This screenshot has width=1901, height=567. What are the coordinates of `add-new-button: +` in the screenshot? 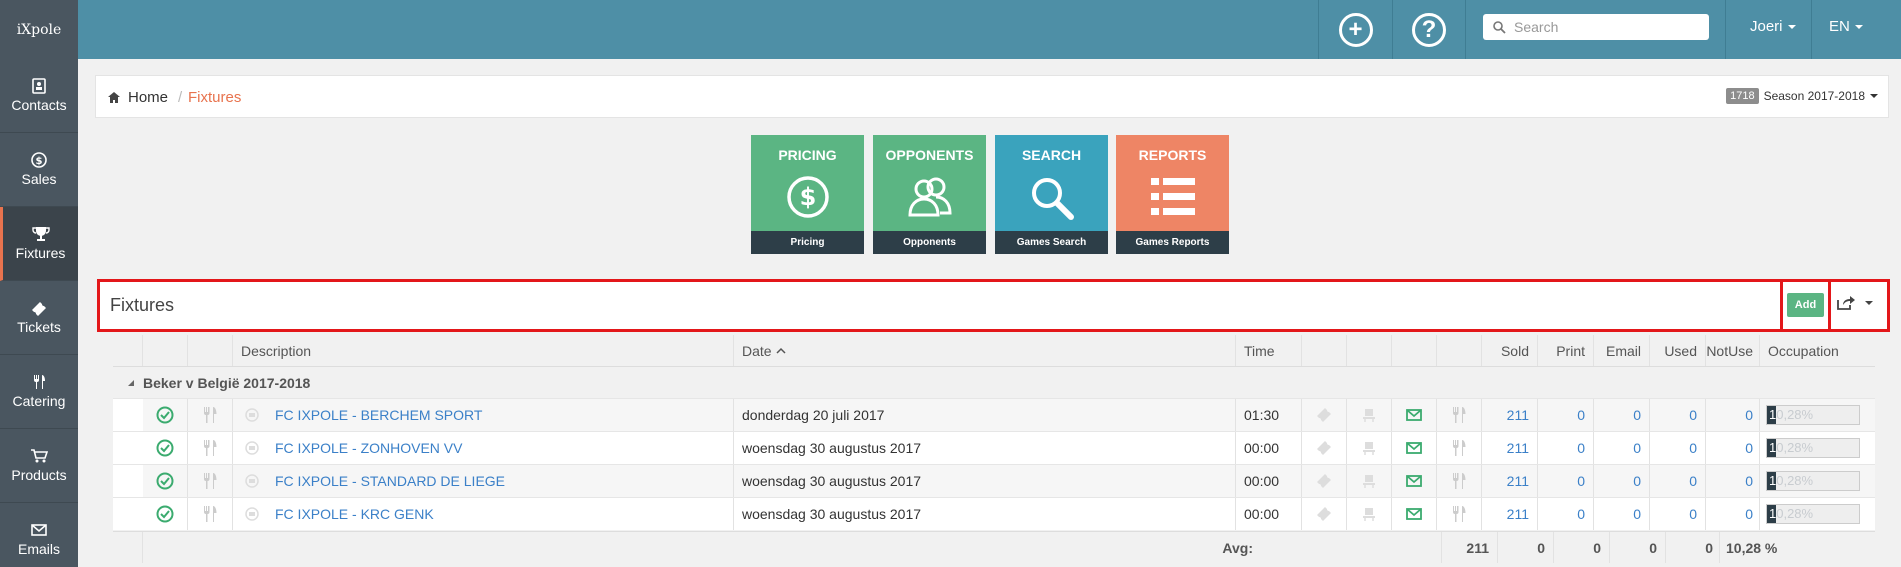 It's located at (1355, 29).